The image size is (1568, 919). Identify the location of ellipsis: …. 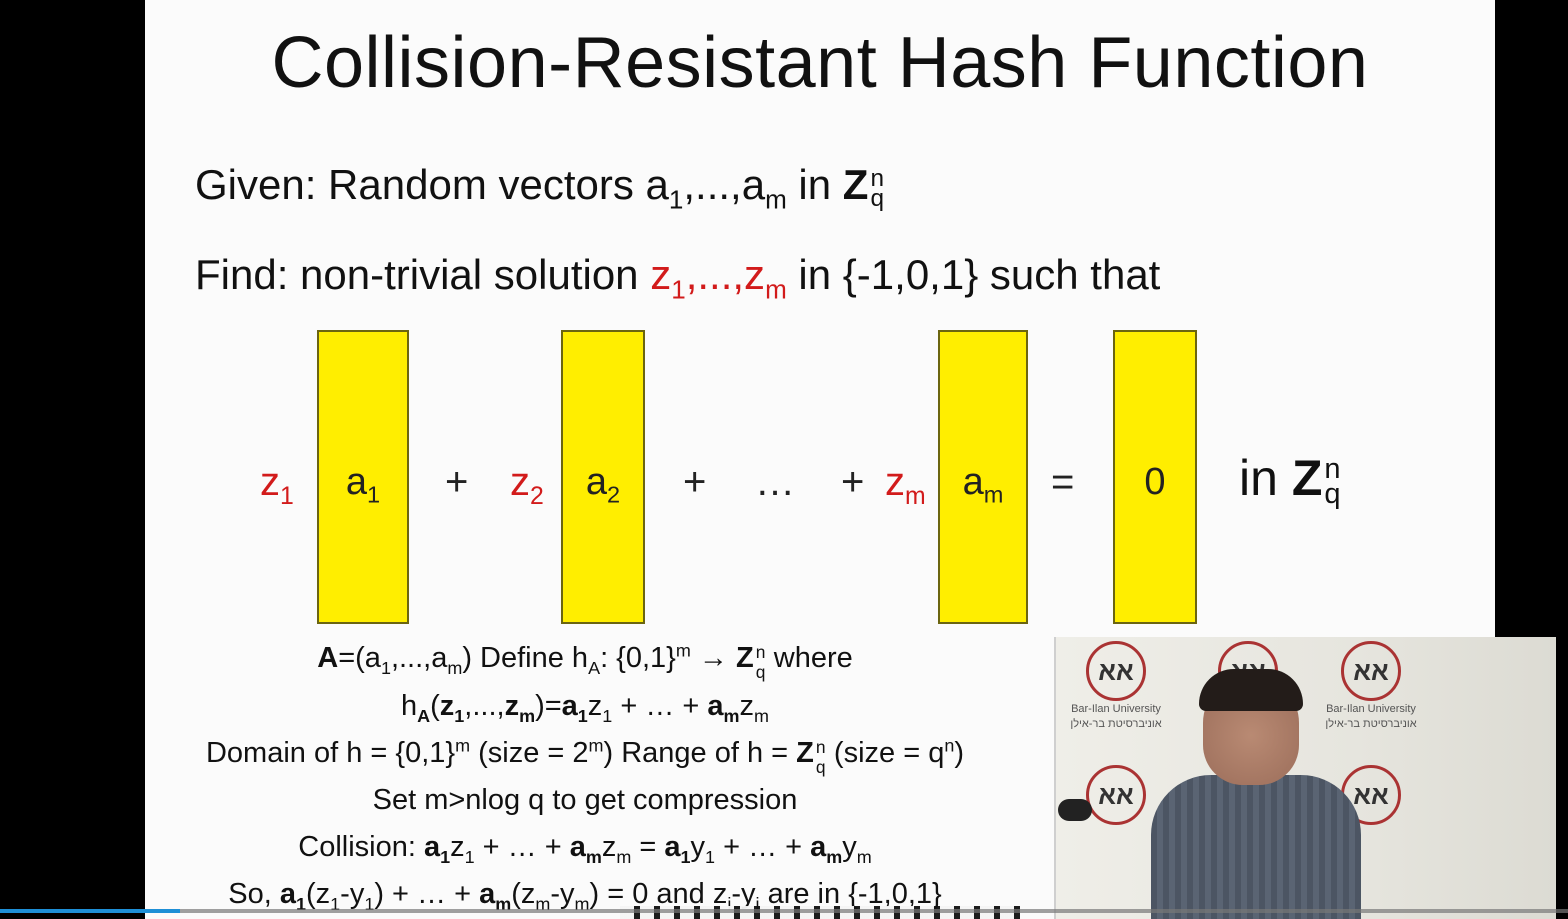
(775, 482).